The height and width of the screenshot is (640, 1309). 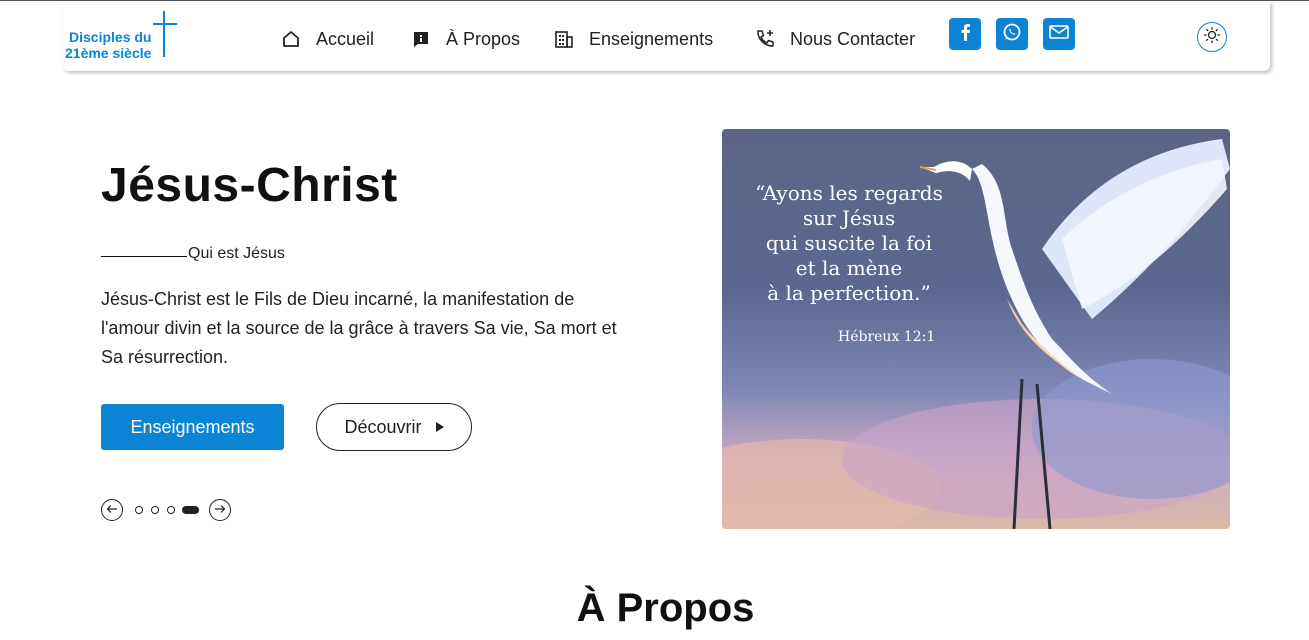 I want to click on nav-enseignements-label: Enseignements, so click(x=651, y=38).